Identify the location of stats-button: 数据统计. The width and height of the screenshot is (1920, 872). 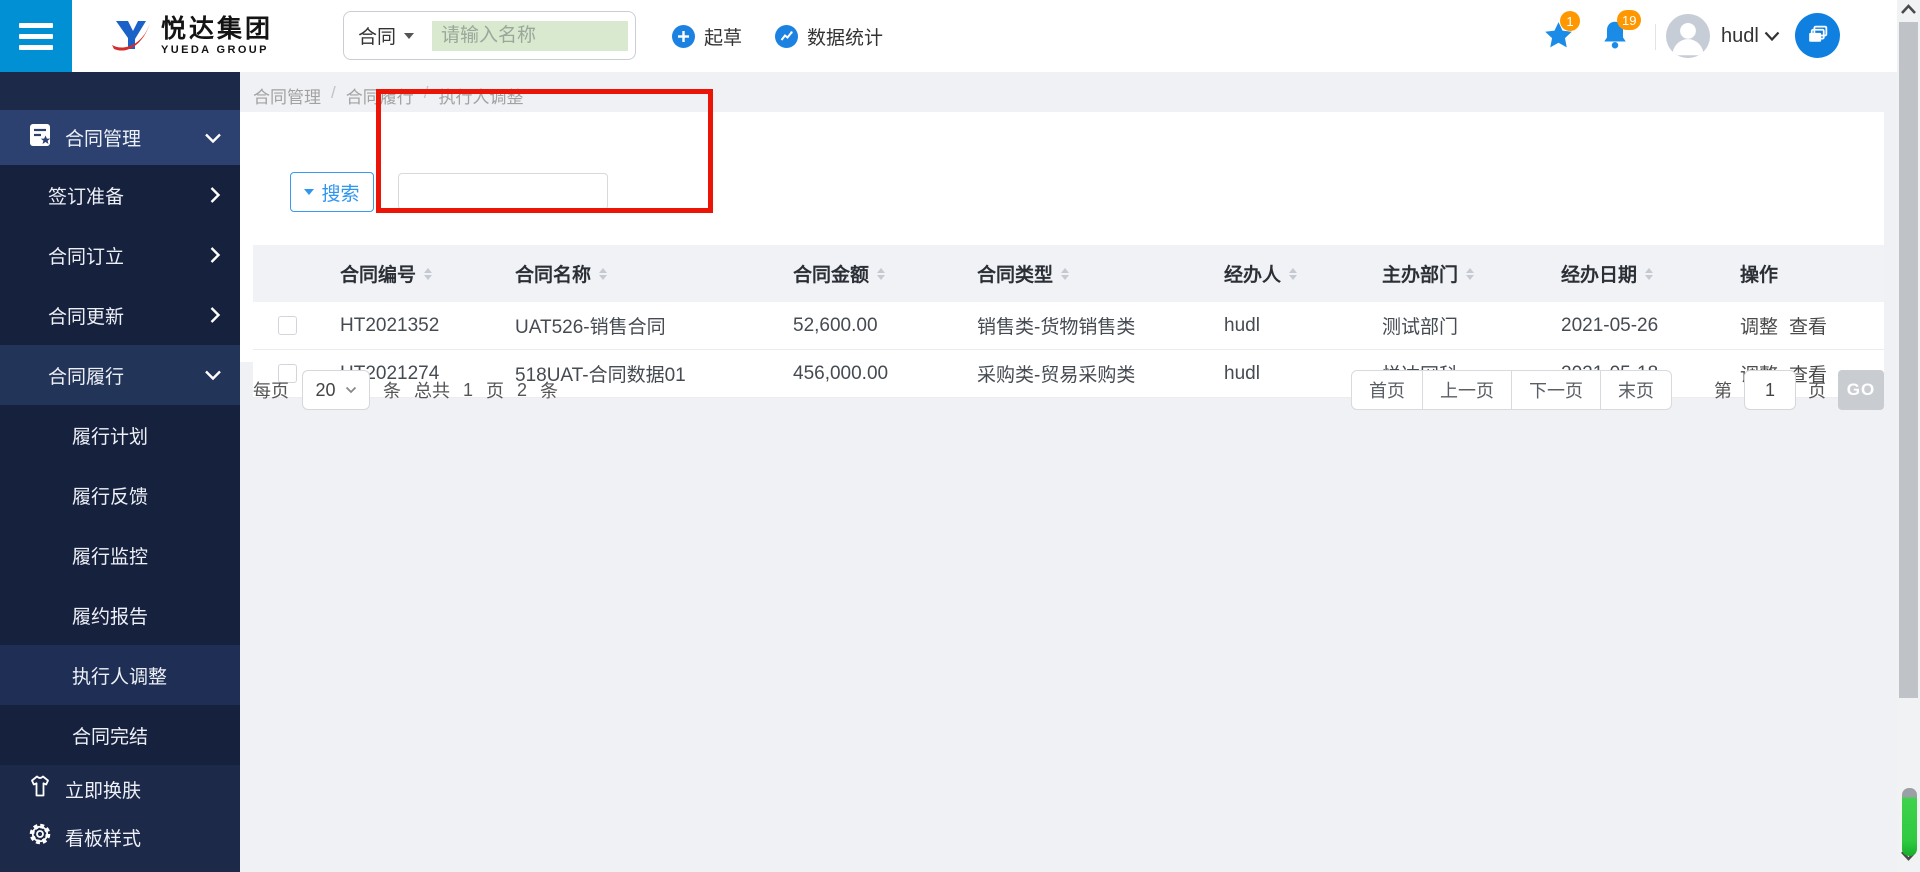
(829, 36).